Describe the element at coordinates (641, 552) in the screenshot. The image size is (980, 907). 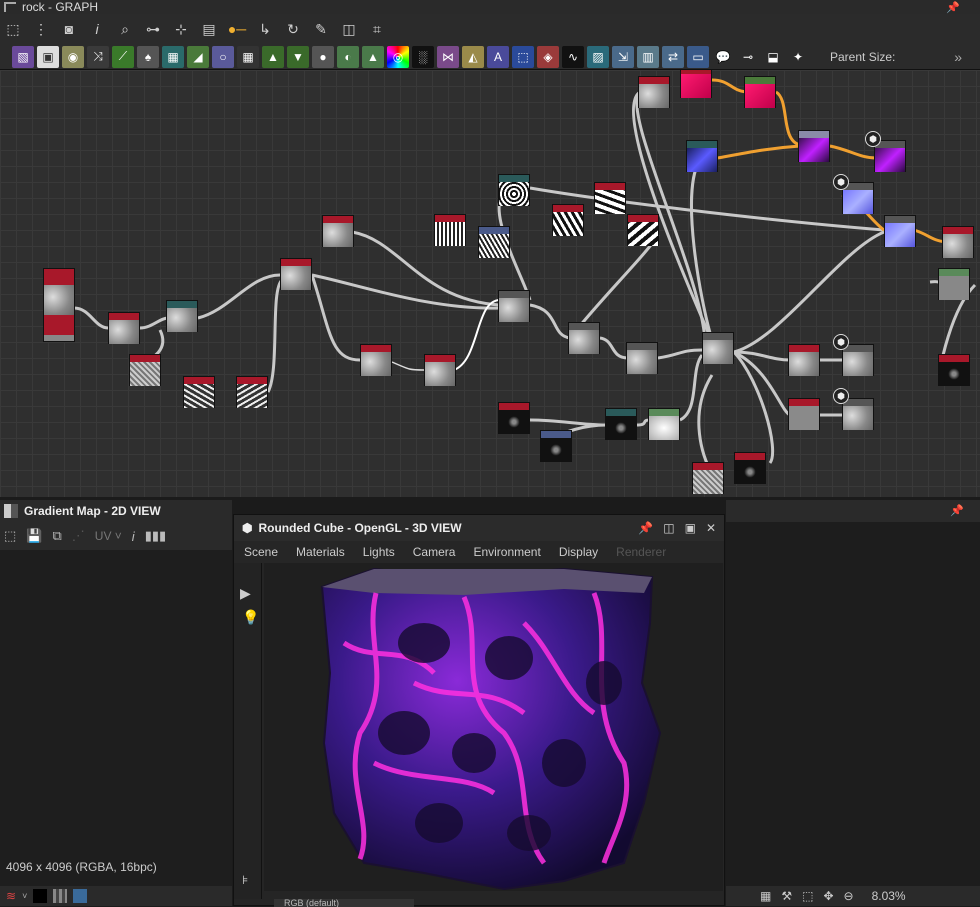
I see `menu-renderer: Renderer` at that location.